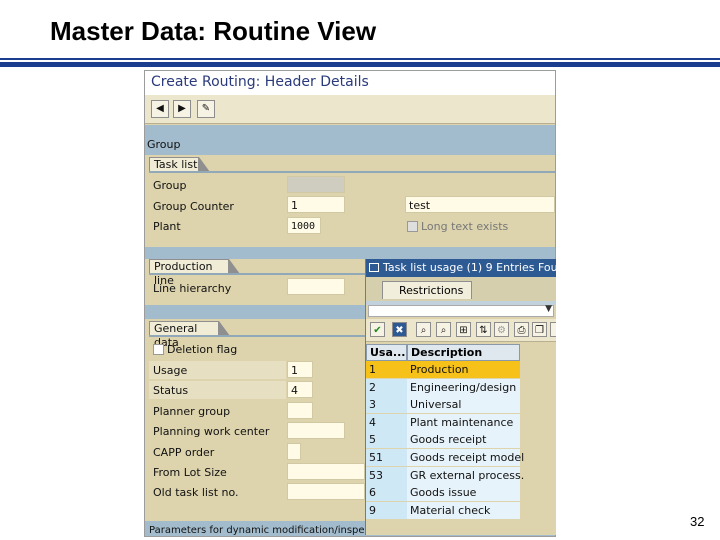  I want to click on description-cell: Material check, so click(463, 510).